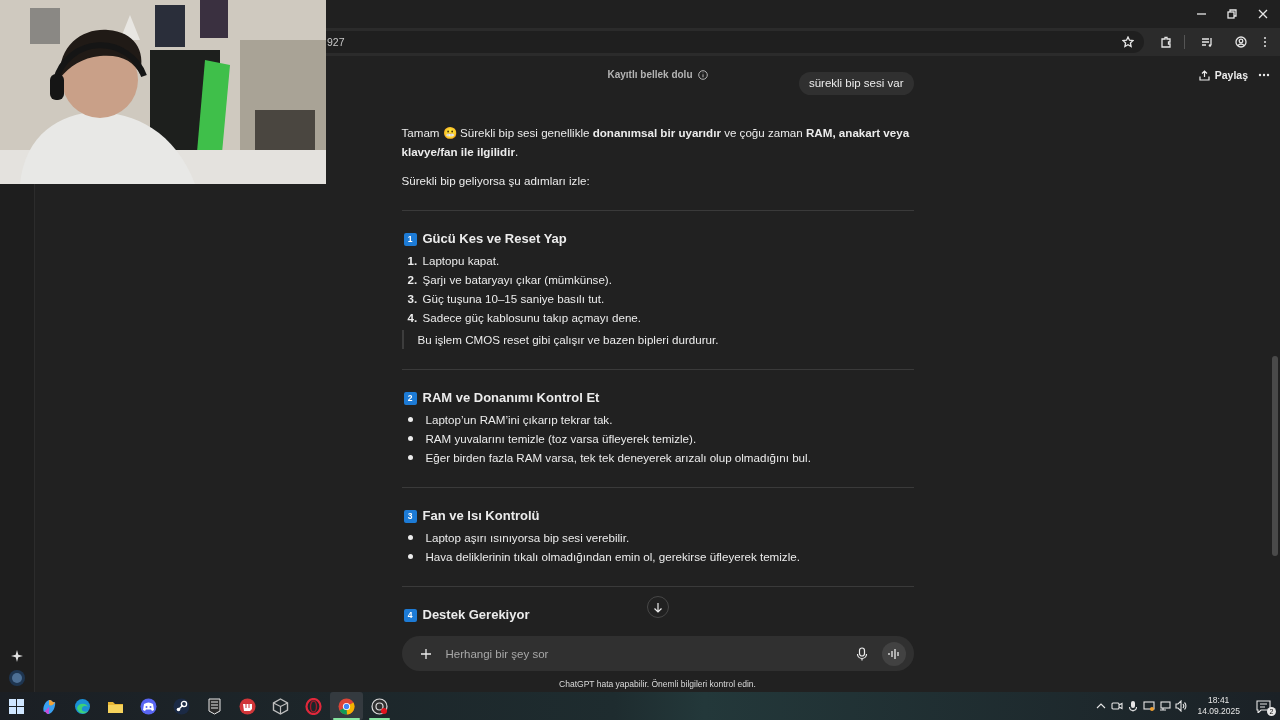  What do you see at coordinates (1128, 42) in the screenshot?
I see `bookmark-star-icon` at bounding box center [1128, 42].